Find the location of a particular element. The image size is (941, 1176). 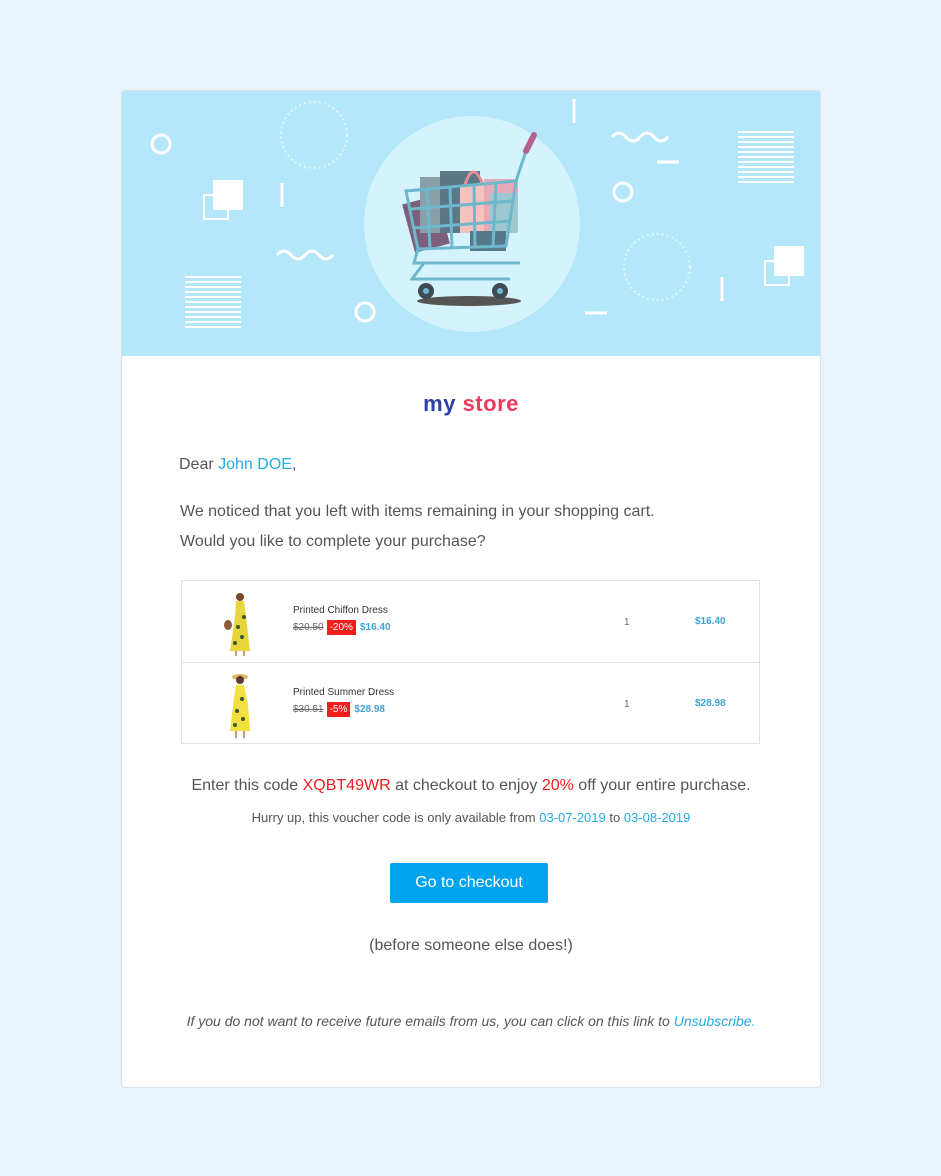

product-name: Printed Chiffon Dress is located at coordinates (340, 610).